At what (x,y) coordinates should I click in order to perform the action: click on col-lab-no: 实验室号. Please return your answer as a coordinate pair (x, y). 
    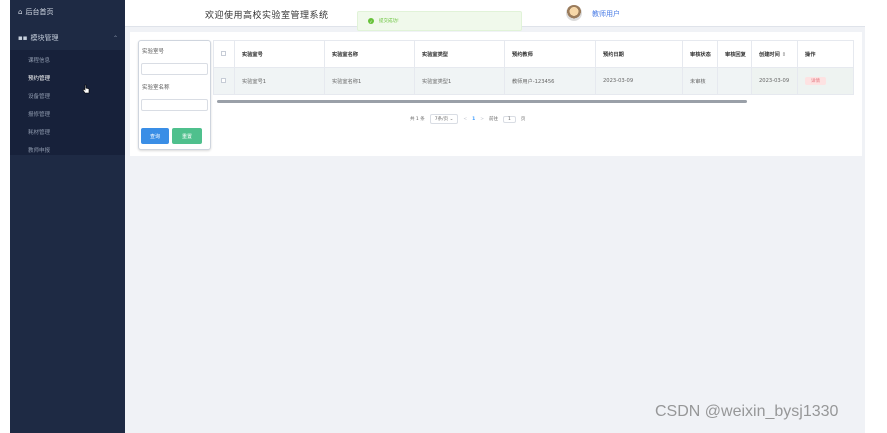
    Looking at the image, I should click on (279, 54).